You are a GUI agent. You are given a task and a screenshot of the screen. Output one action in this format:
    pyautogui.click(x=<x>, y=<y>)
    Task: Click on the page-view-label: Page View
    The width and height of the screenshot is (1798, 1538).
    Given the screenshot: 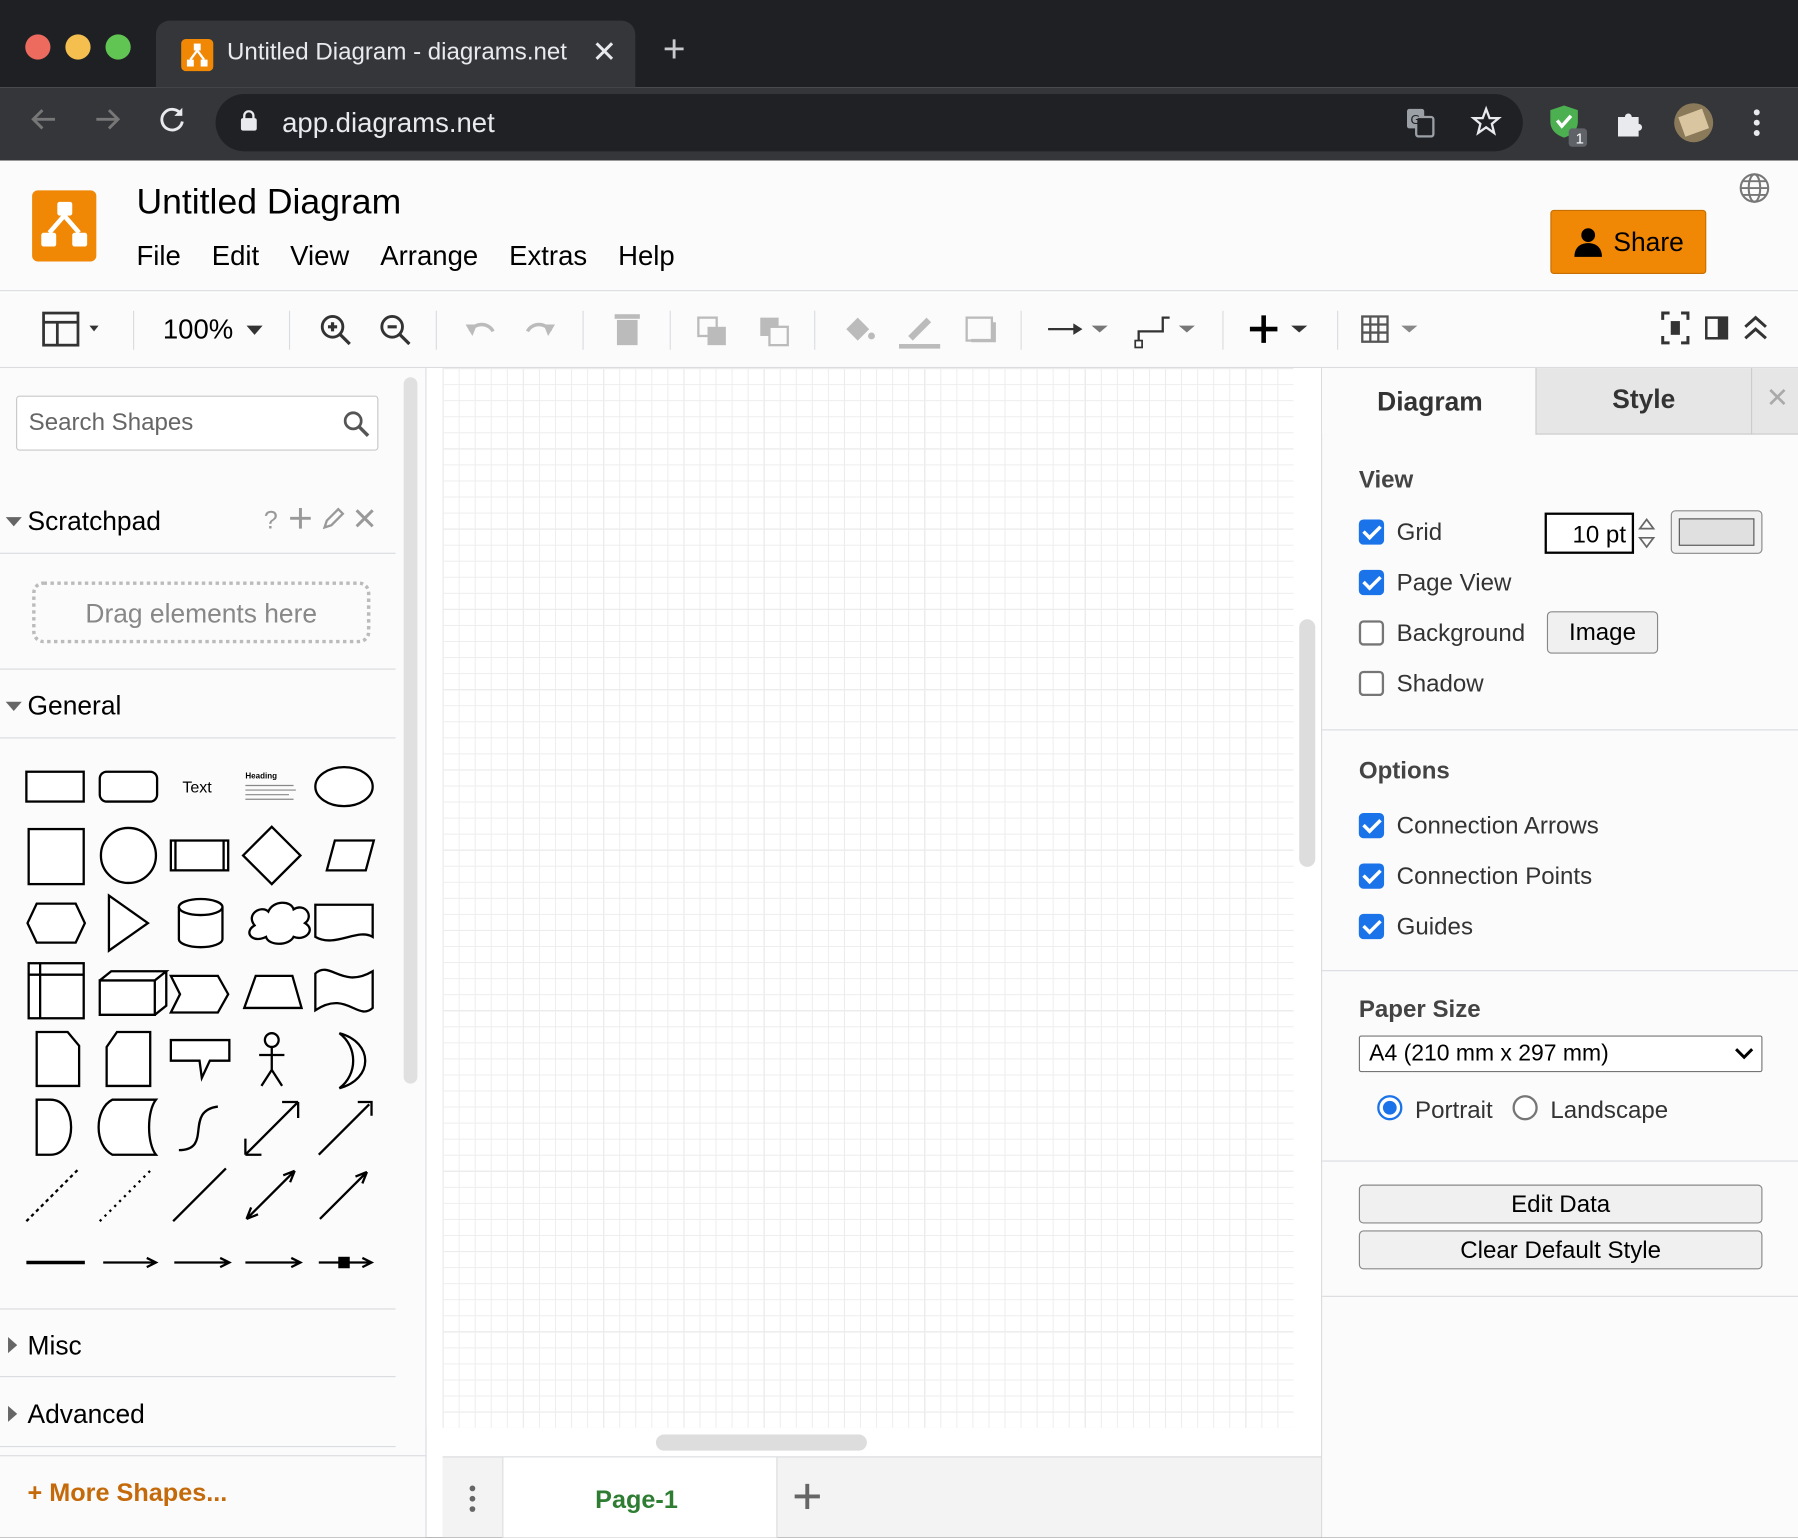 What is the action you would take?
    pyautogui.click(x=1454, y=583)
    